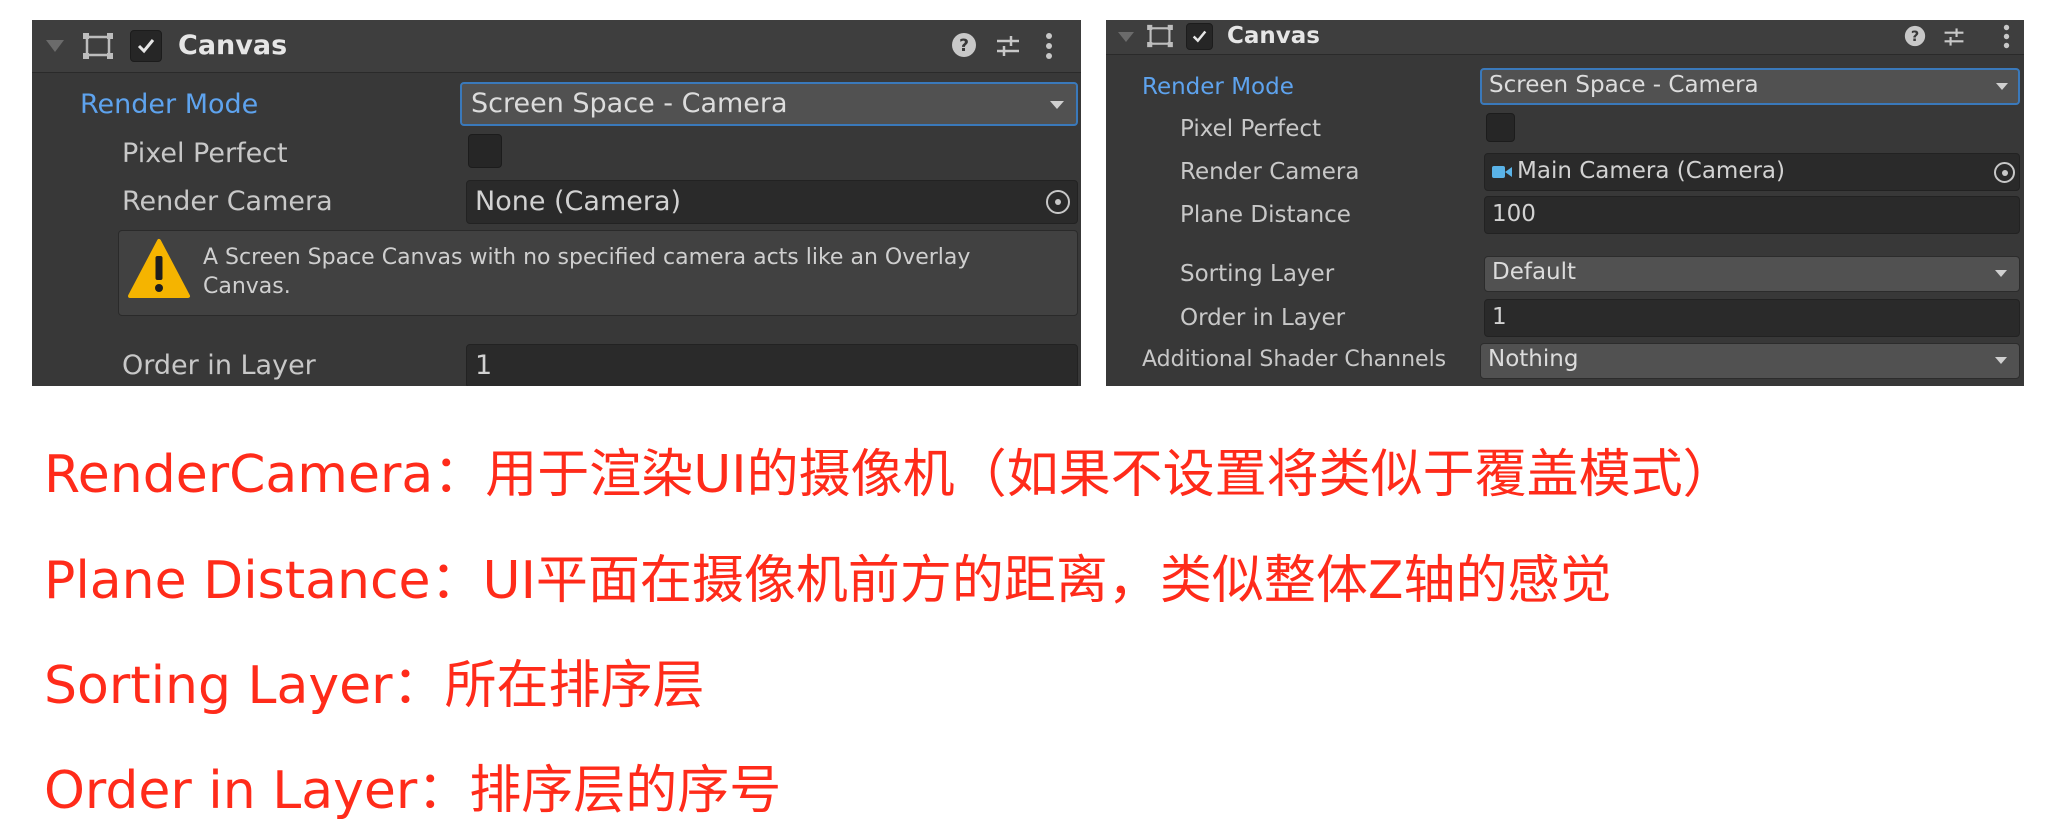  I want to click on warning-icon, so click(159, 268).